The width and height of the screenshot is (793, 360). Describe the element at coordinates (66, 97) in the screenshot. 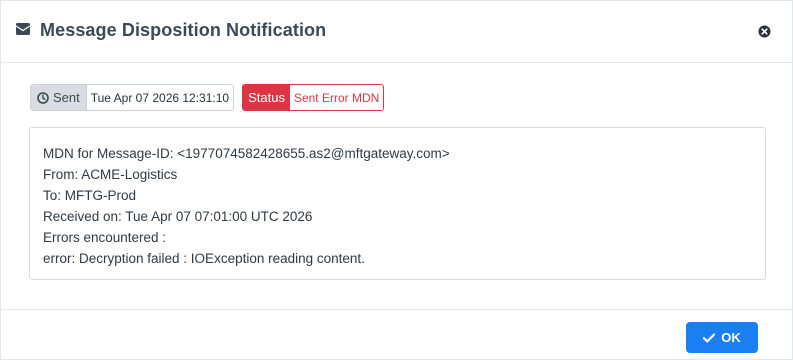

I see `sent-label-text: Sent` at that location.